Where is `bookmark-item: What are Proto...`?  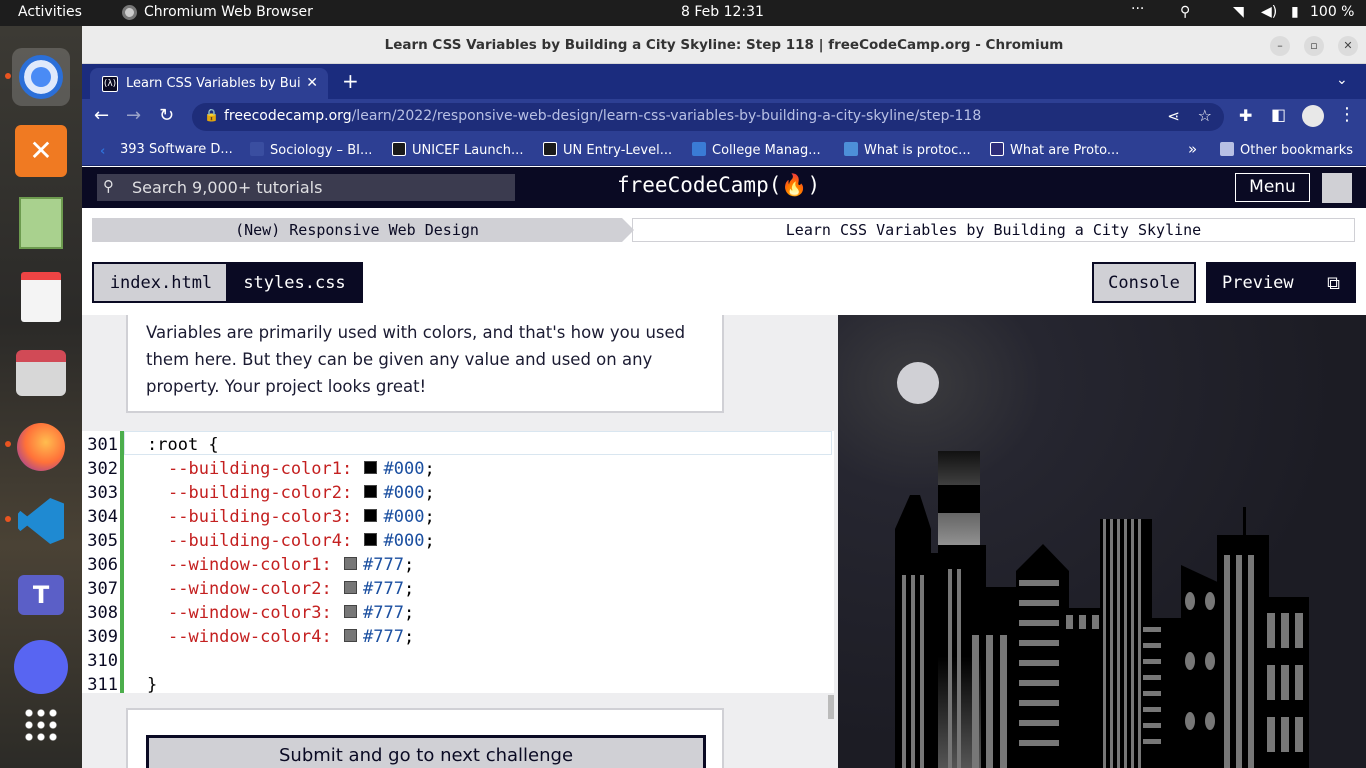 bookmark-item: What are Proto... is located at coordinates (1054, 150).